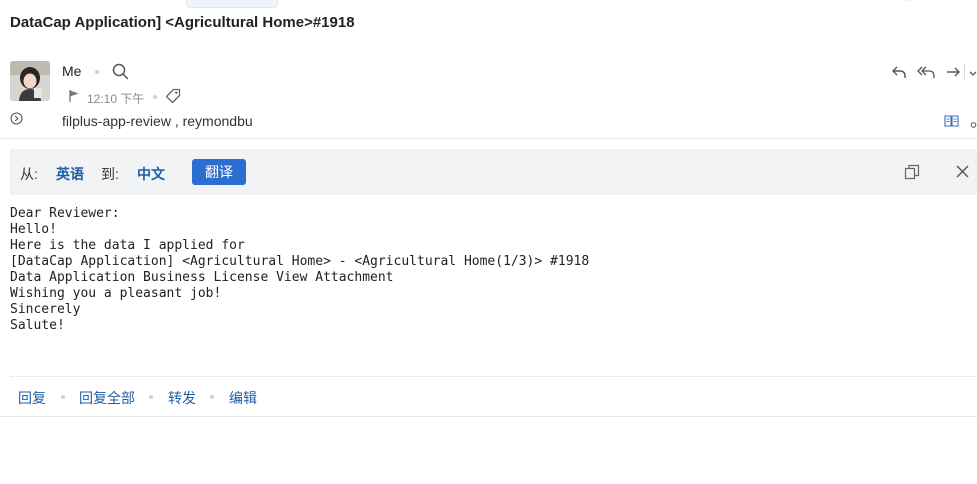  What do you see at coordinates (30, 81) in the screenshot?
I see `avatar` at bounding box center [30, 81].